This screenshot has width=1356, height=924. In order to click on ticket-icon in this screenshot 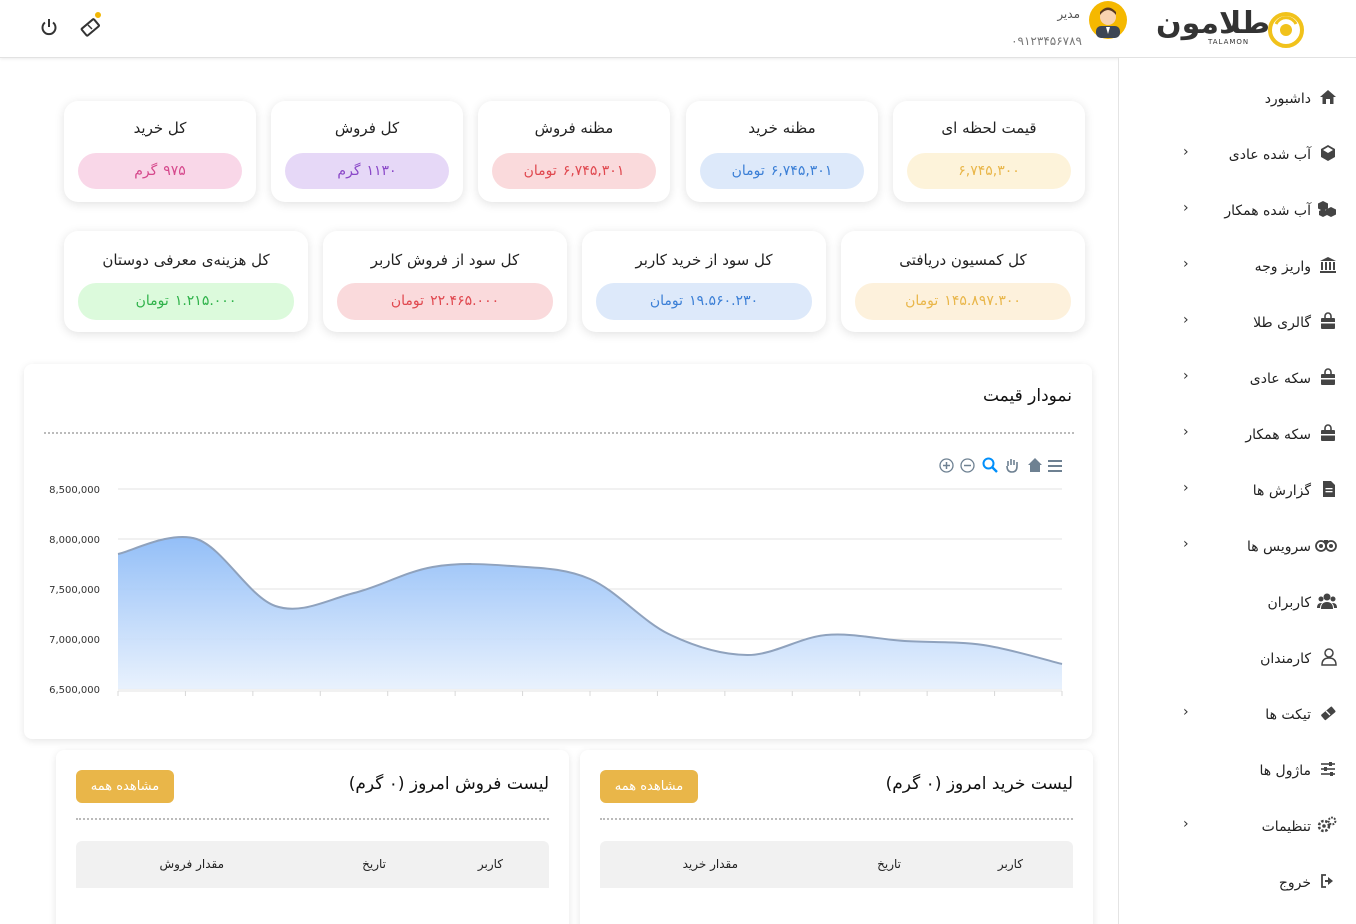, I will do `click(1328, 713)`.